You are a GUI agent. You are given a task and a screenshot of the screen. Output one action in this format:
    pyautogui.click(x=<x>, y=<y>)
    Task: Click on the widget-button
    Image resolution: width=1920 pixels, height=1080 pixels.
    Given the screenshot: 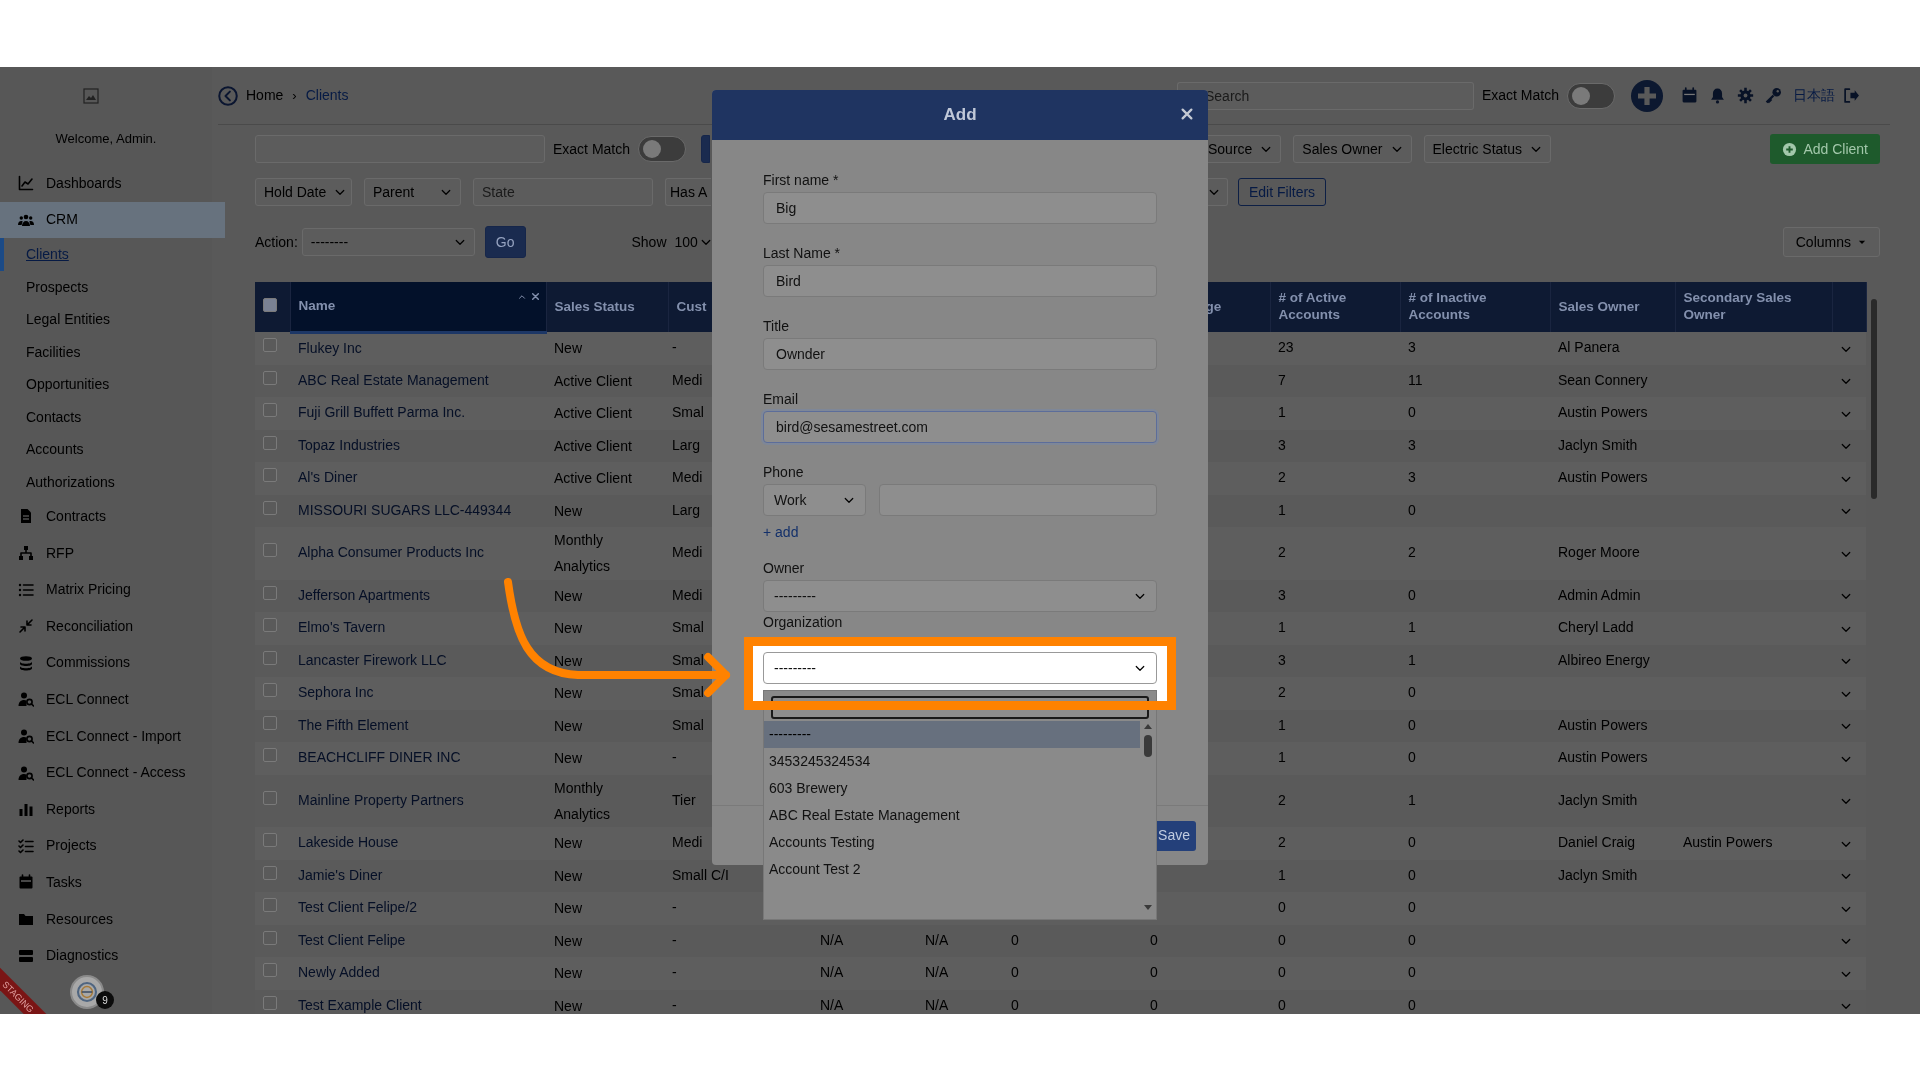 What is the action you would take?
    pyautogui.click(x=87, y=992)
    